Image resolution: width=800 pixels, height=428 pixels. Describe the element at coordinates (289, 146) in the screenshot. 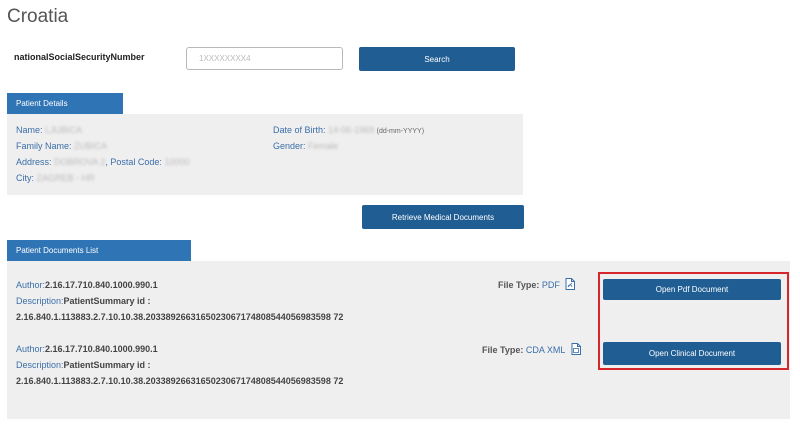

I see `gender-label: Gender:` at that location.